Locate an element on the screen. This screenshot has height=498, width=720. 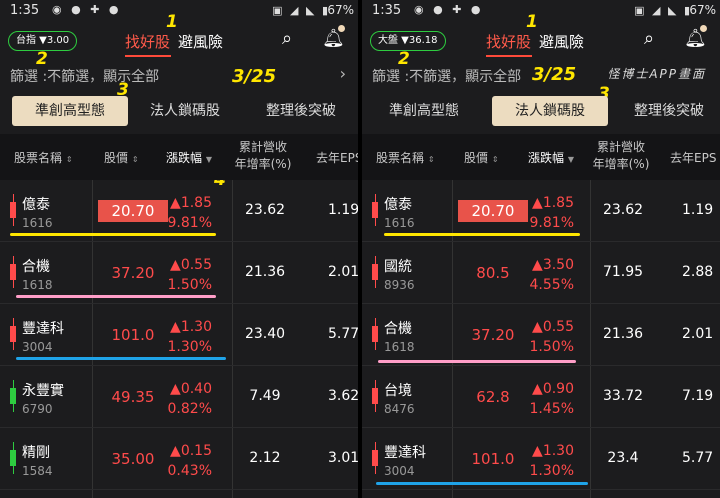
table-row: 國統 8936 80.5 ▲3.50 4.55% 71.95 2.88 is located at coordinates (541, 273).